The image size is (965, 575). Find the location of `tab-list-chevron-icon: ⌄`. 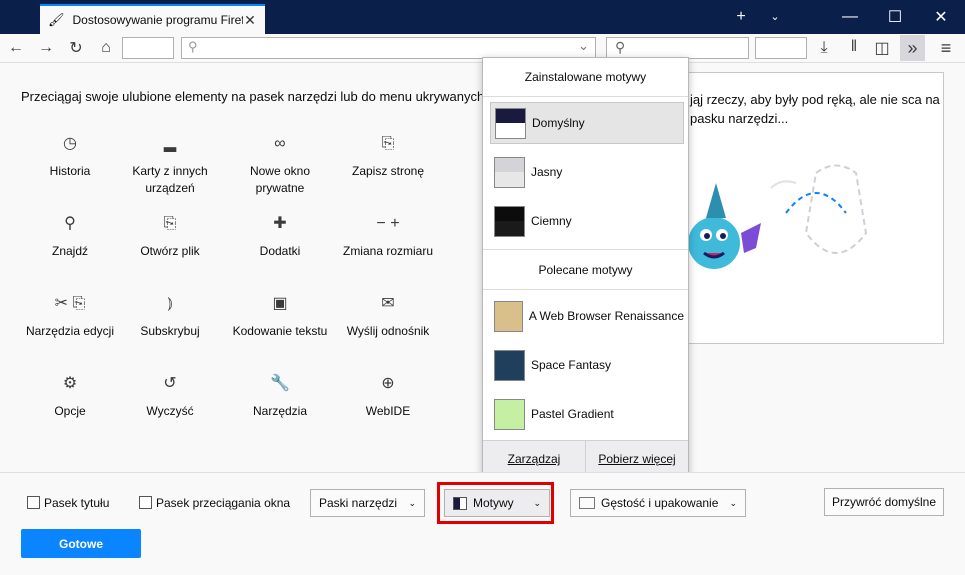

tab-list-chevron-icon: ⌄ is located at coordinates (775, 16).